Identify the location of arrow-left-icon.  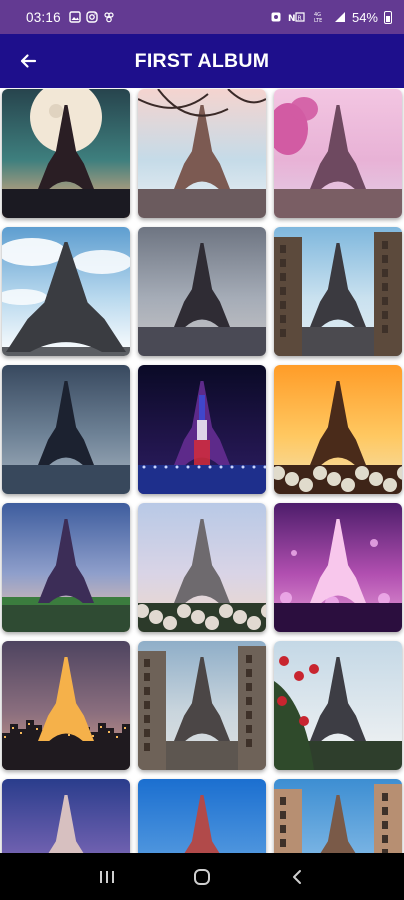
(28, 61).